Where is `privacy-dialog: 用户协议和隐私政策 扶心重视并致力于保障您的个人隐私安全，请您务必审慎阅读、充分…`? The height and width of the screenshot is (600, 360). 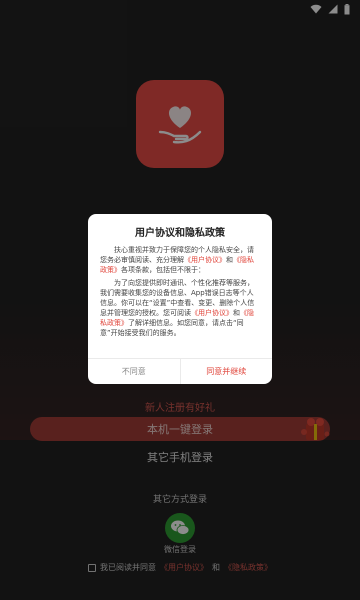
privacy-dialog: 用户协议和隐私政策 扶心重视并致力于保障您的个人隐私安全，请您务必审慎阅读、充分… is located at coordinates (180, 299).